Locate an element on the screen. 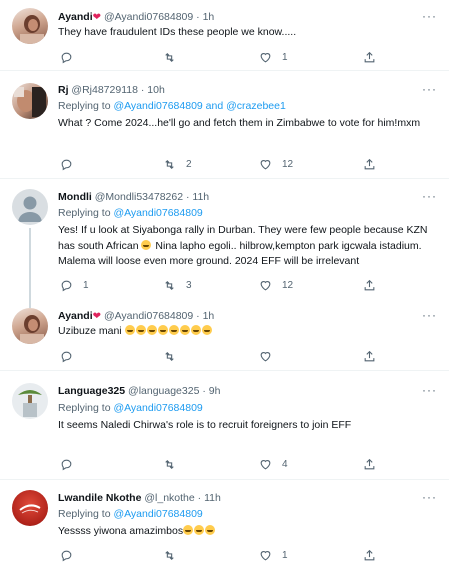 The height and width of the screenshot is (562, 449). display-name: Lwandile Nkothe is located at coordinates (99, 498).